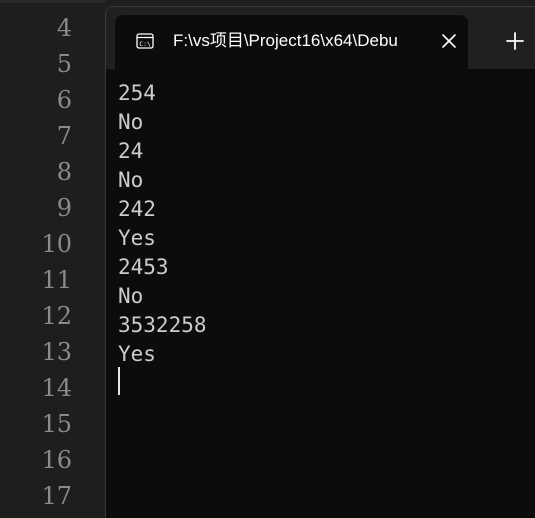 This screenshot has width=535, height=518. I want to click on line-number: 4, so click(64, 28).